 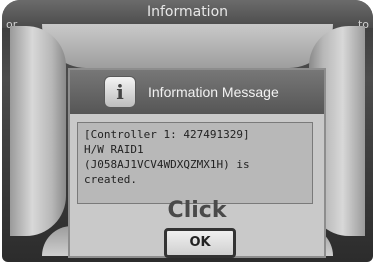 I want to click on dialog-header: i Information Message, so click(x=197, y=92).